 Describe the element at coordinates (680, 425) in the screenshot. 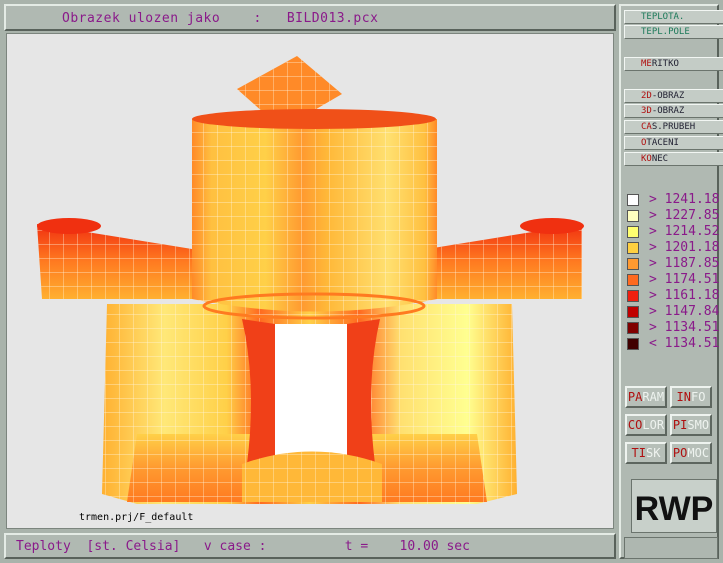

I see `tool-hotkey: PI` at that location.